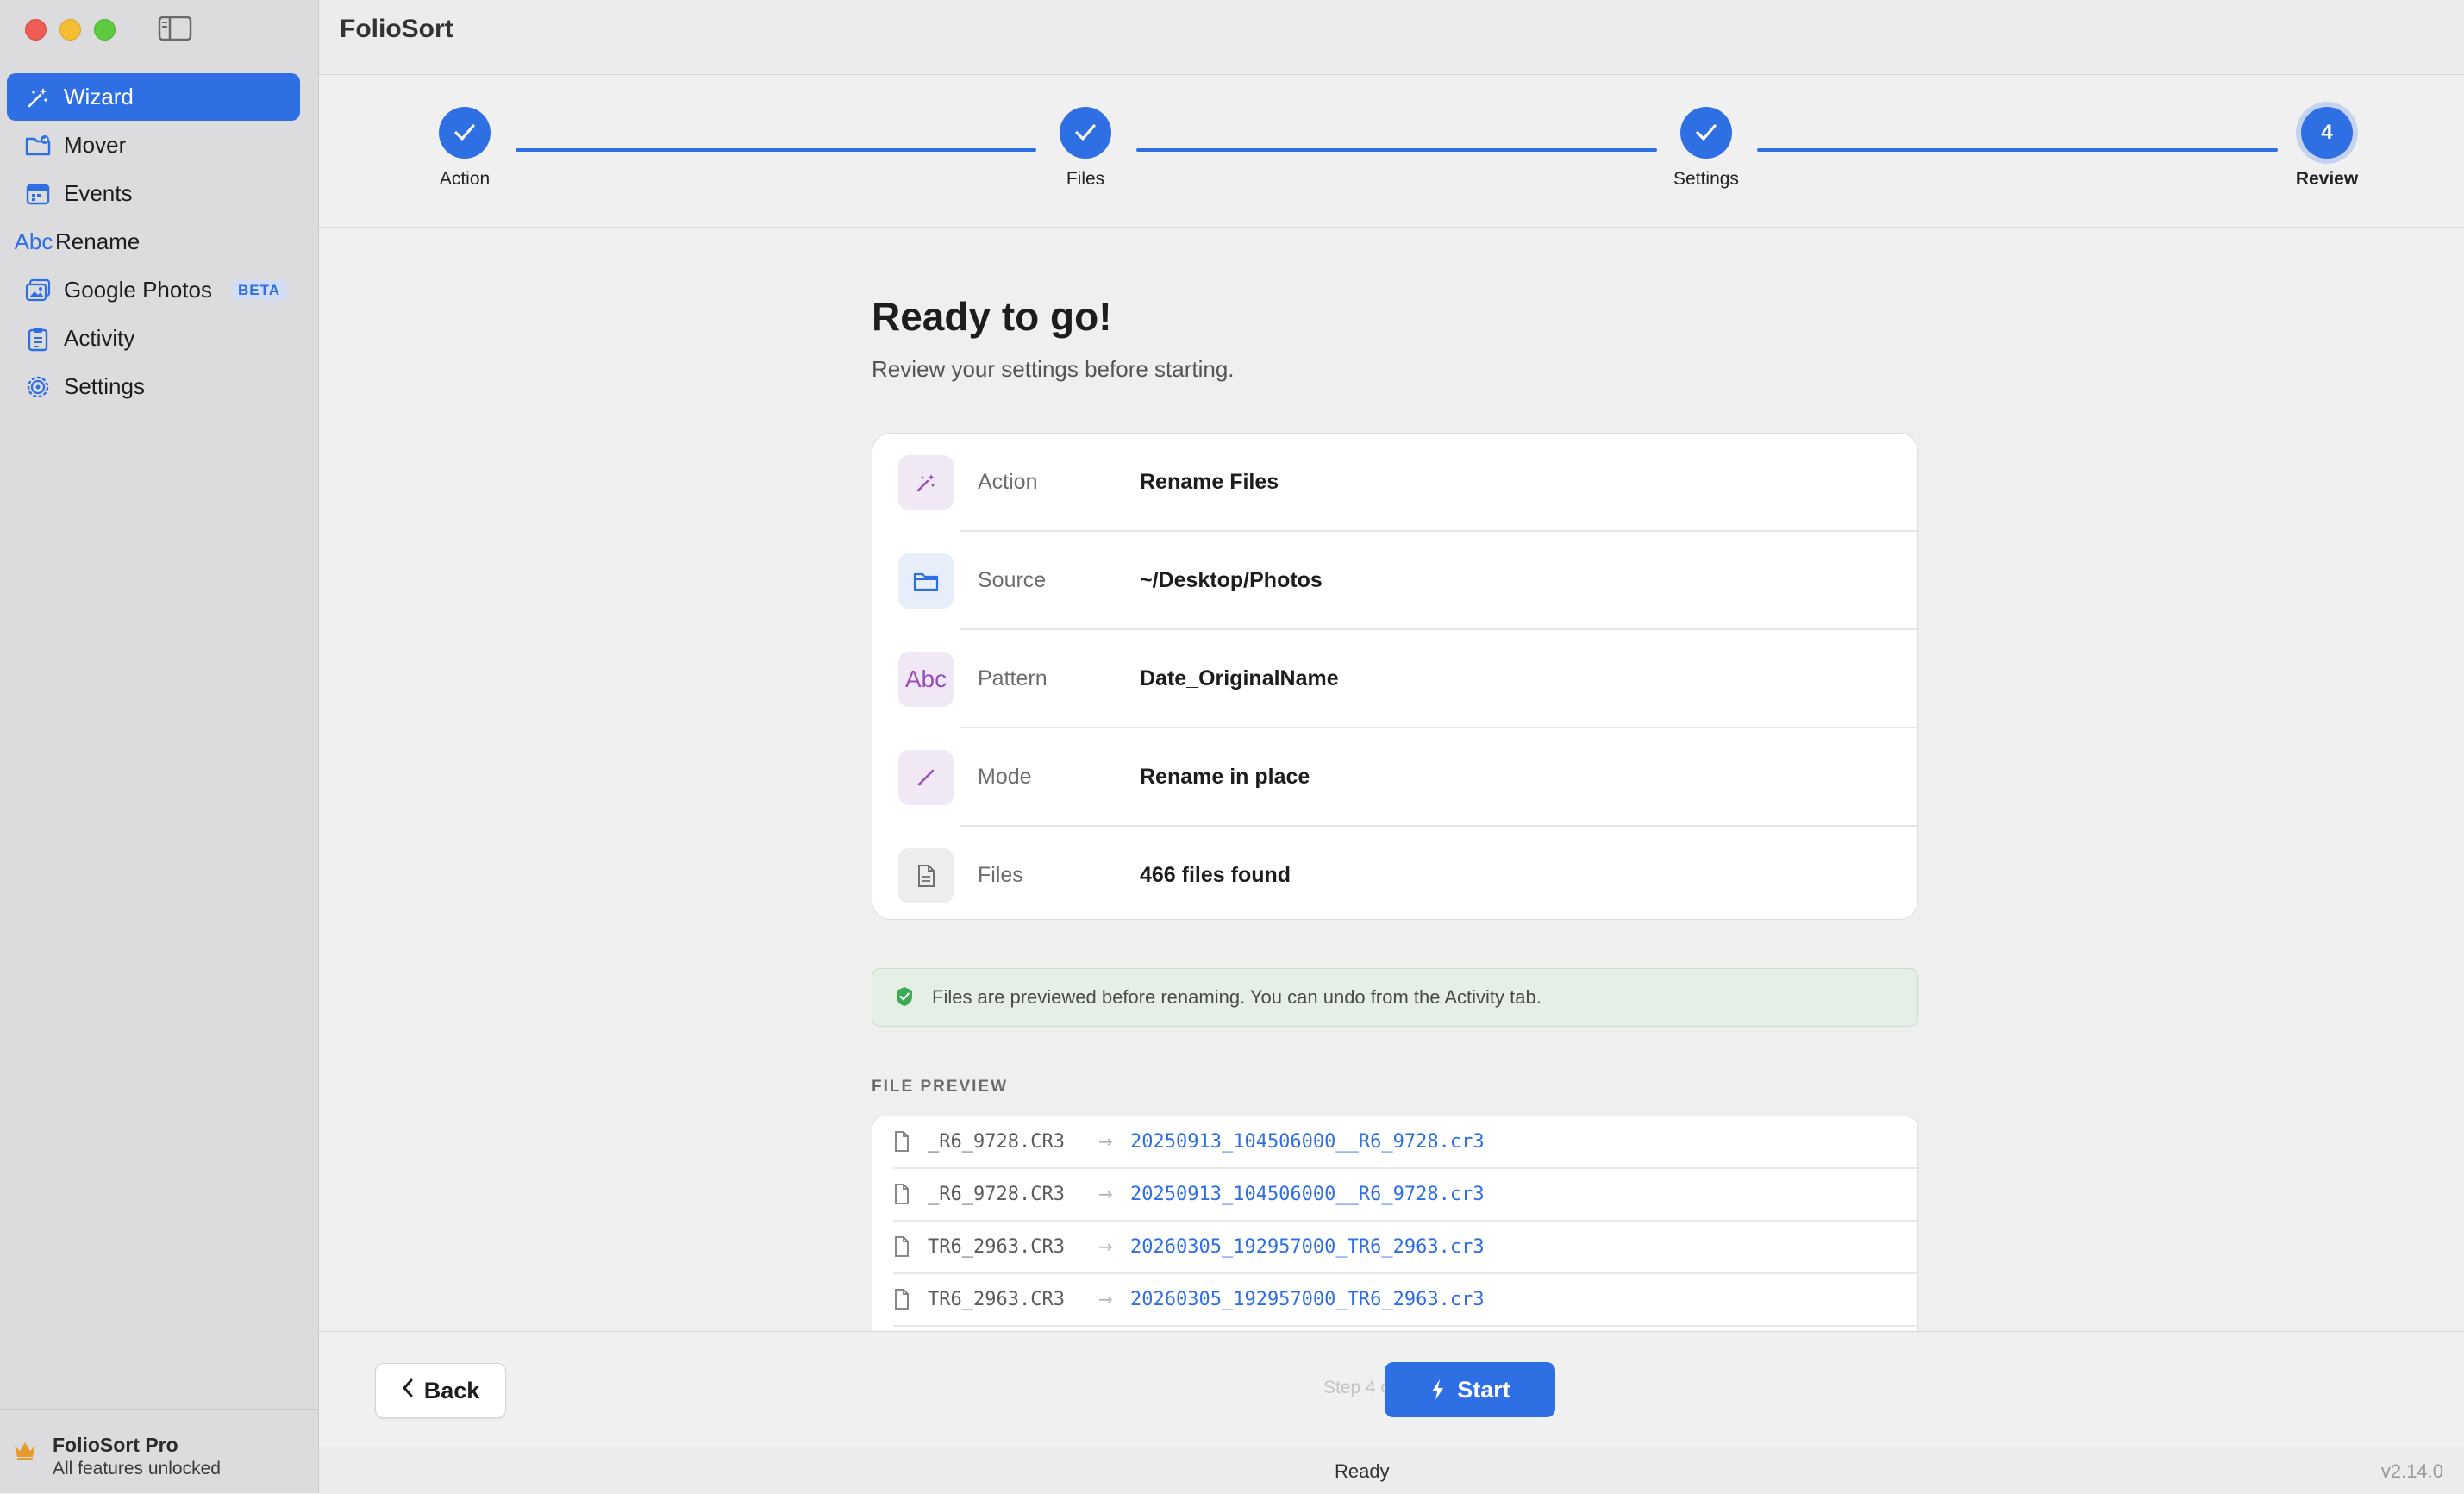 This screenshot has width=2464, height=1494. I want to click on pro-subtitle: All features unlocked, so click(137, 1468).